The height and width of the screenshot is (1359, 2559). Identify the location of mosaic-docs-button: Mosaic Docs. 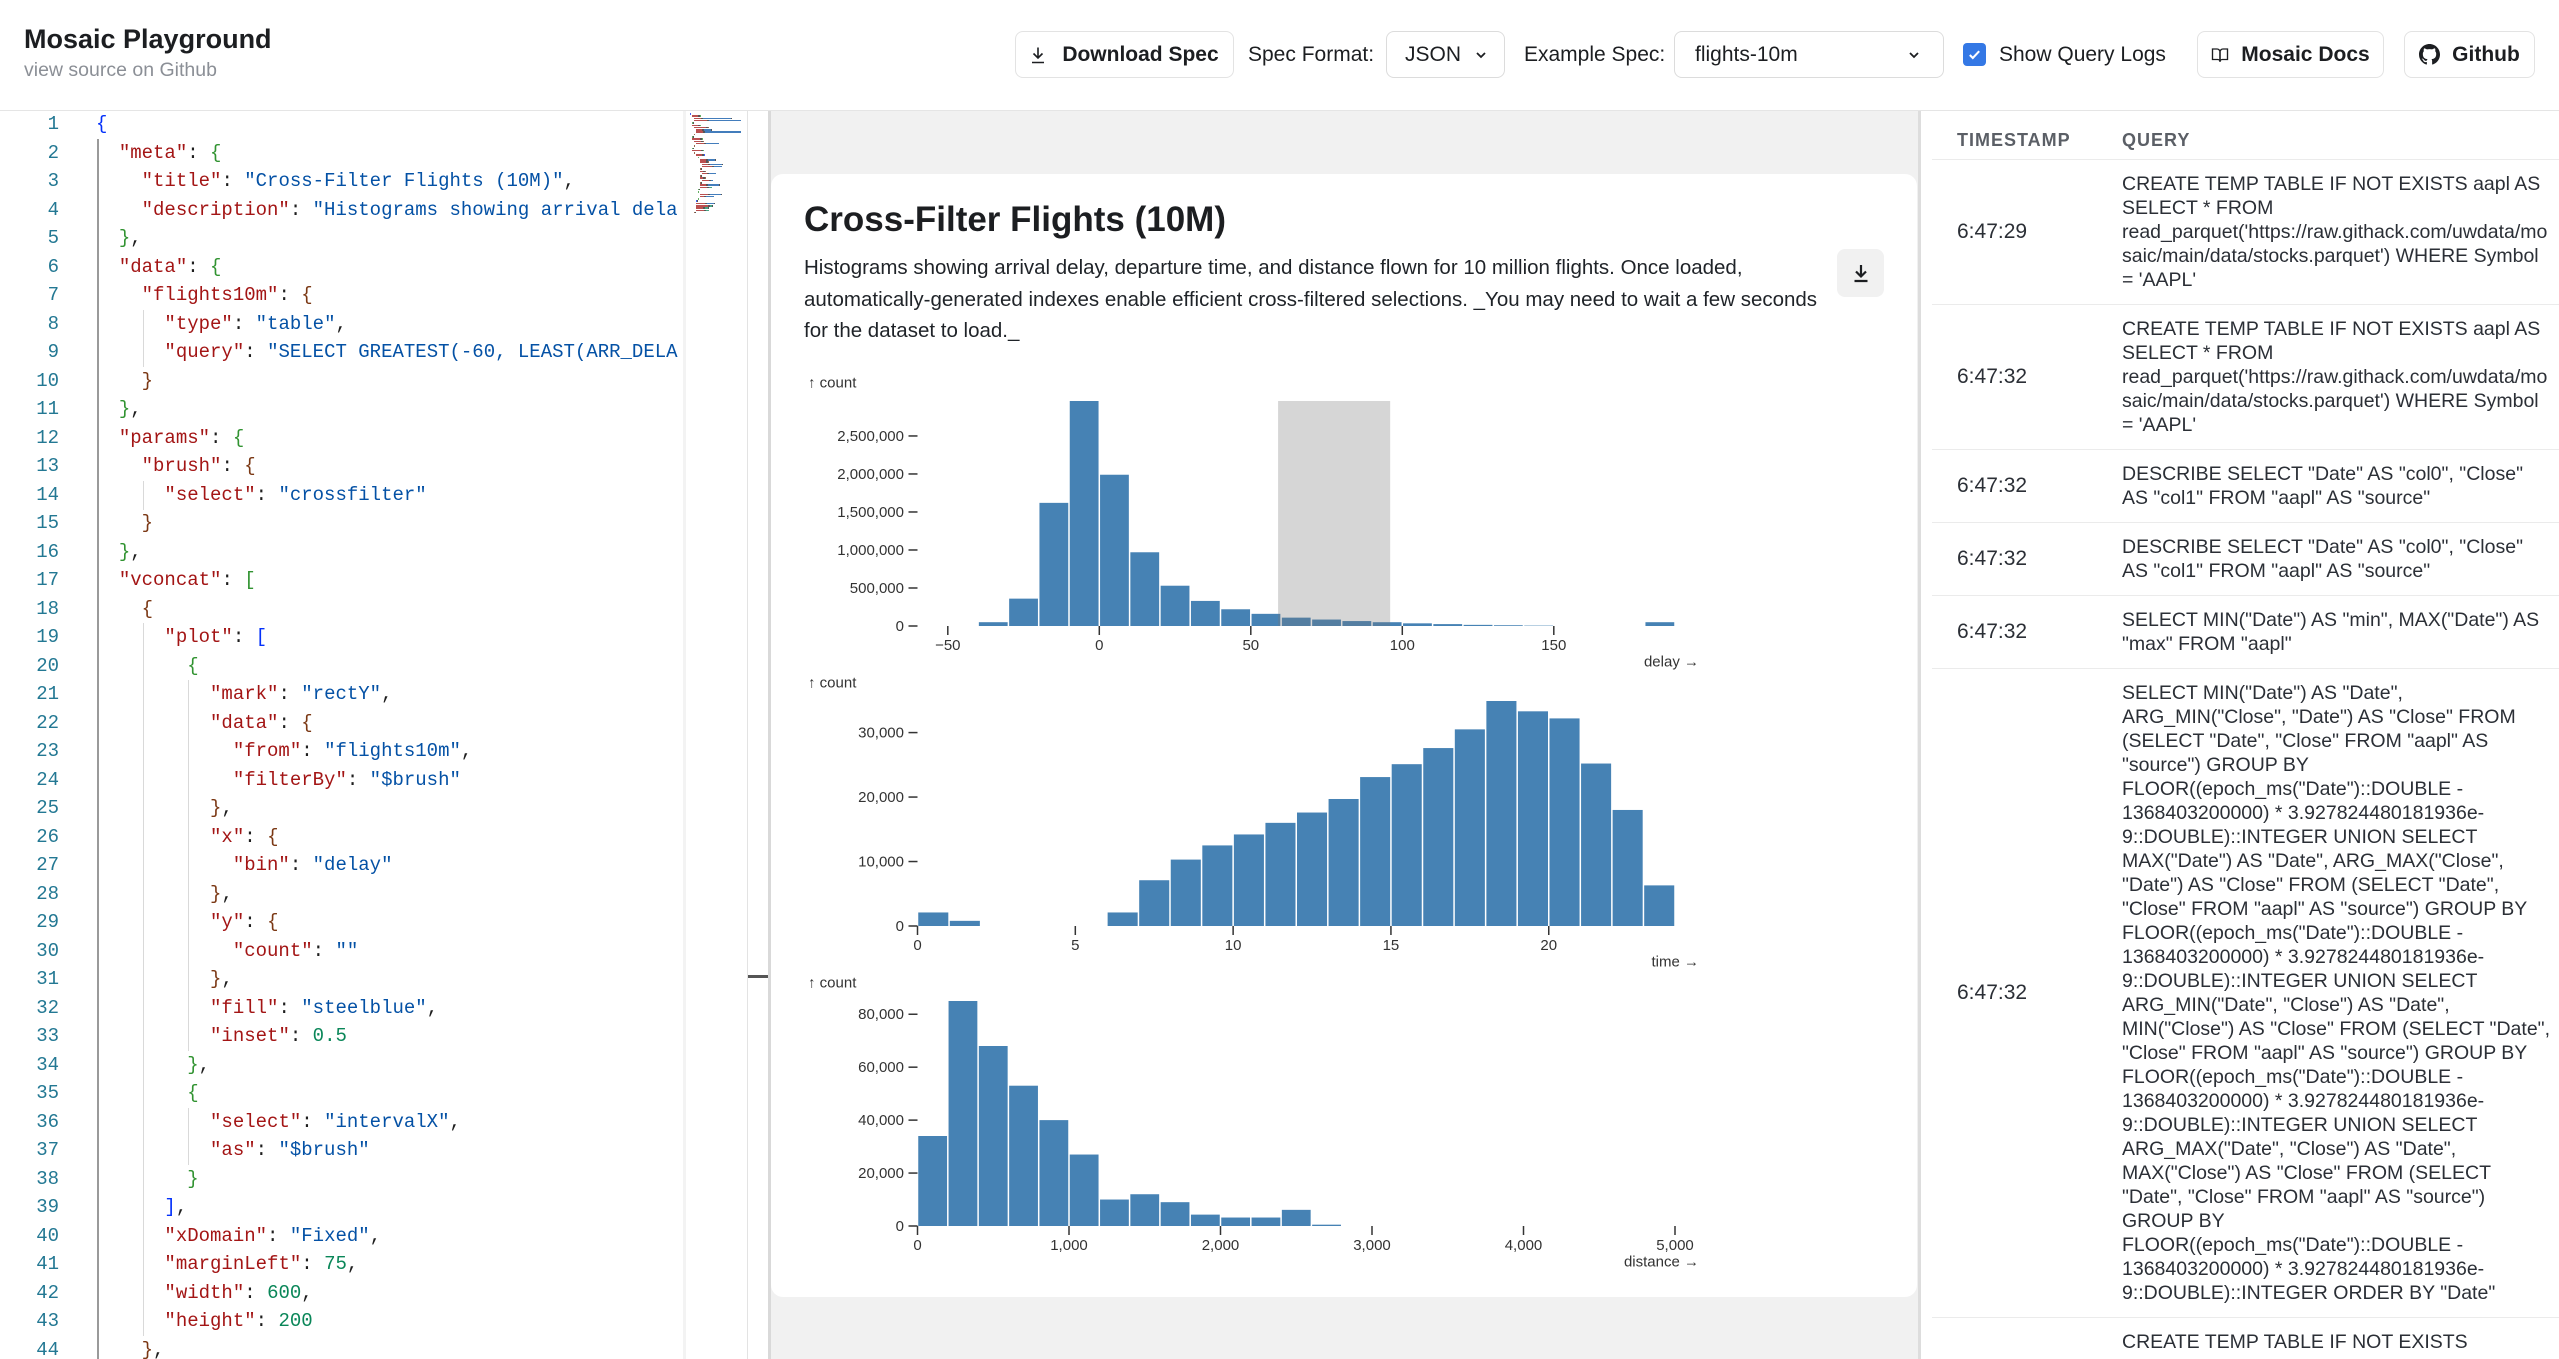
(2290, 54).